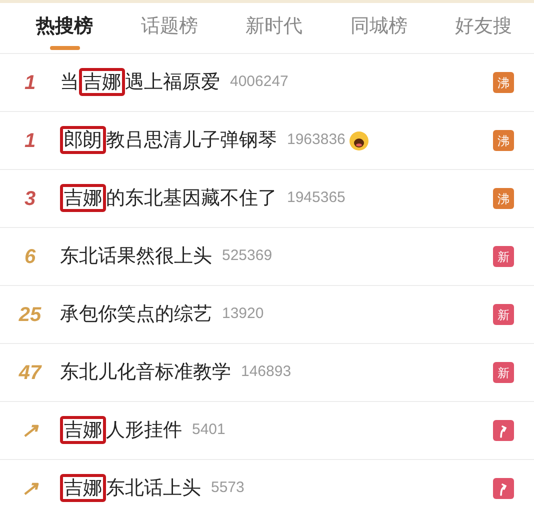 The height and width of the screenshot is (521, 534). What do you see at coordinates (243, 314) in the screenshot?
I see `search-count: 13920` at bounding box center [243, 314].